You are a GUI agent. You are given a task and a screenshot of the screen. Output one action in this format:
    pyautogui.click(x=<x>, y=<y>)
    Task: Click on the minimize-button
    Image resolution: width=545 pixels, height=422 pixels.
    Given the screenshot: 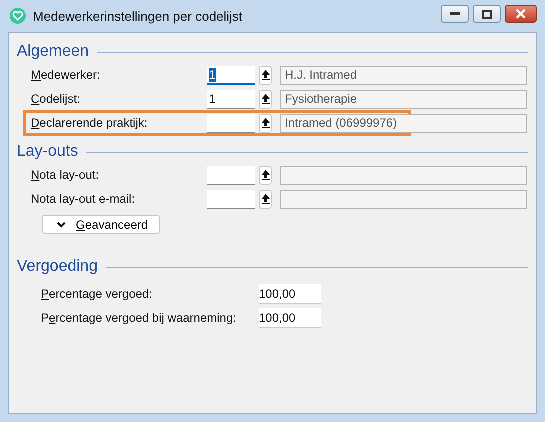 What is the action you would take?
    pyautogui.click(x=455, y=14)
    